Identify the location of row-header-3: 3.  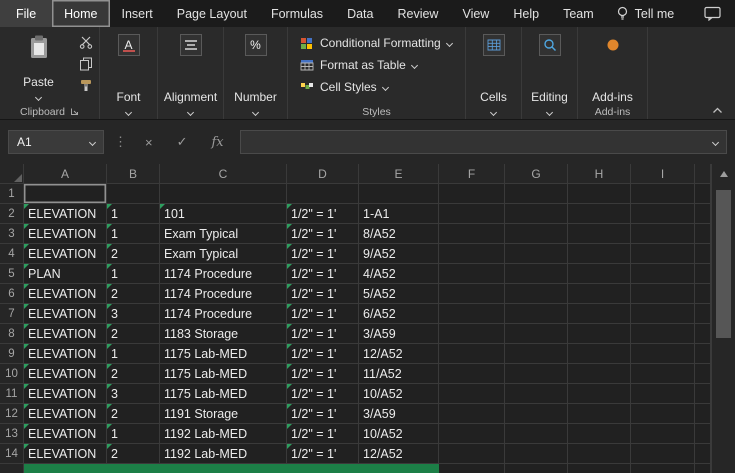
(12, 234).